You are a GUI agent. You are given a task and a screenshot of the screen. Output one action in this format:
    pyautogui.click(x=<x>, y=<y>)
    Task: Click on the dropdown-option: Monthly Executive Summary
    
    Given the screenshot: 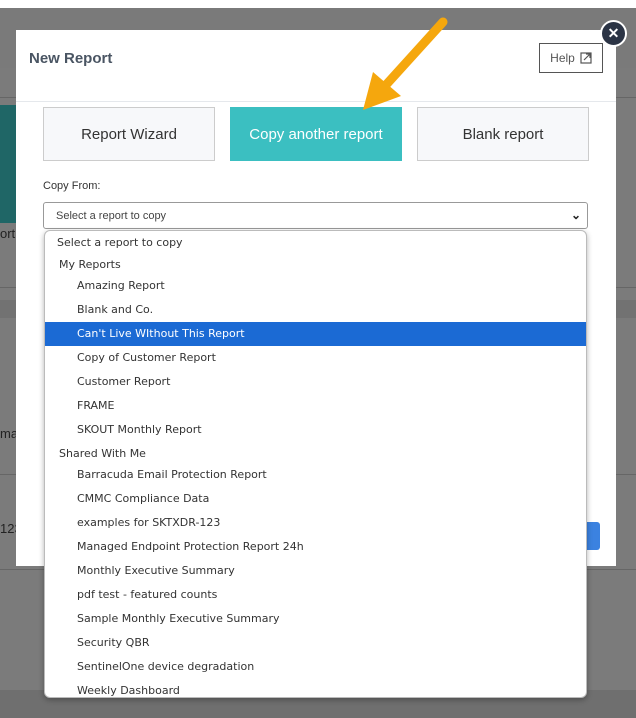 What is the action you would take?
    pyautogui.click(x=315, y=571)
    